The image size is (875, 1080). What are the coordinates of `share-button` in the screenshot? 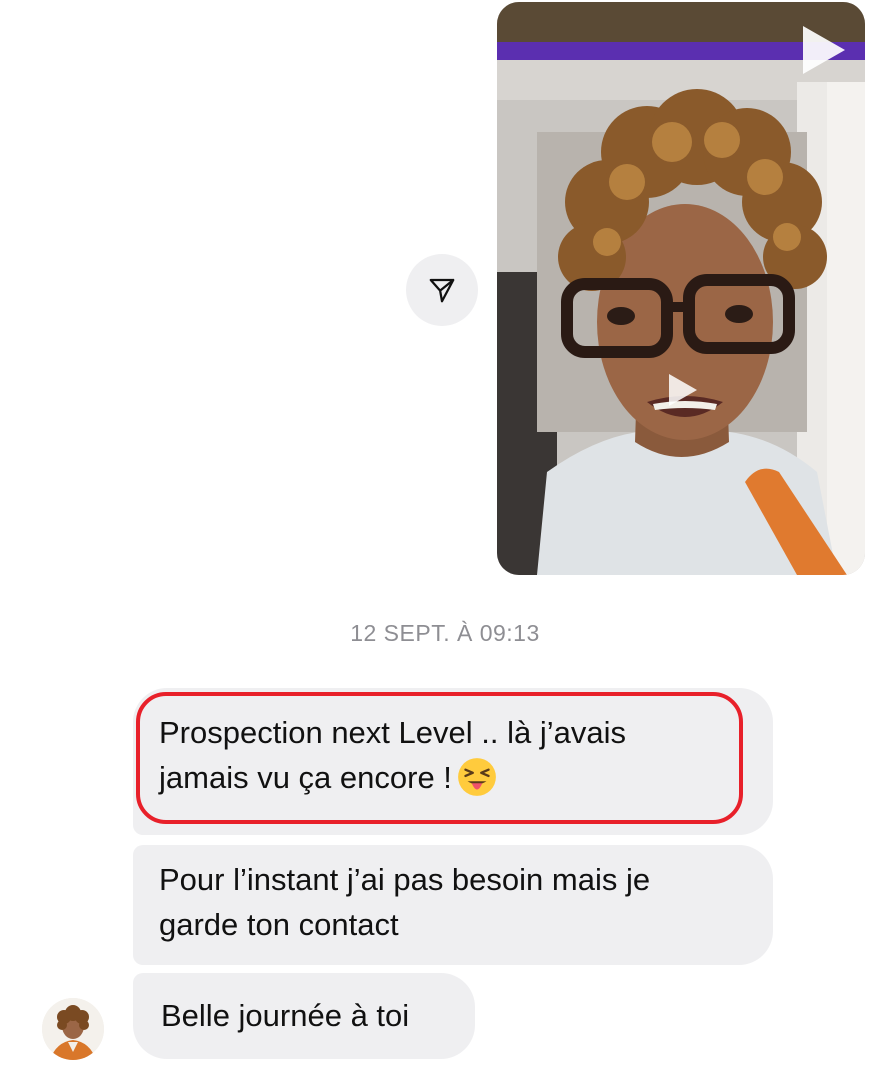 It's located at (442, 290).